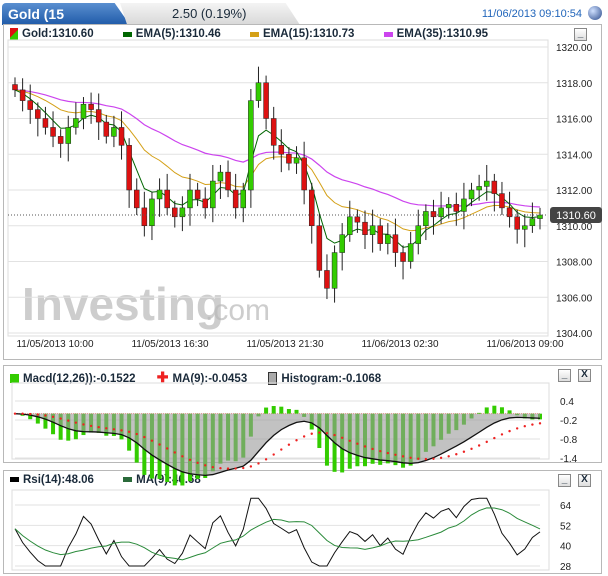 The height and width of the screenshot is (576, 608). I want to click on x-tick-label: 11/05/2013 21:30, so click(285, 344).